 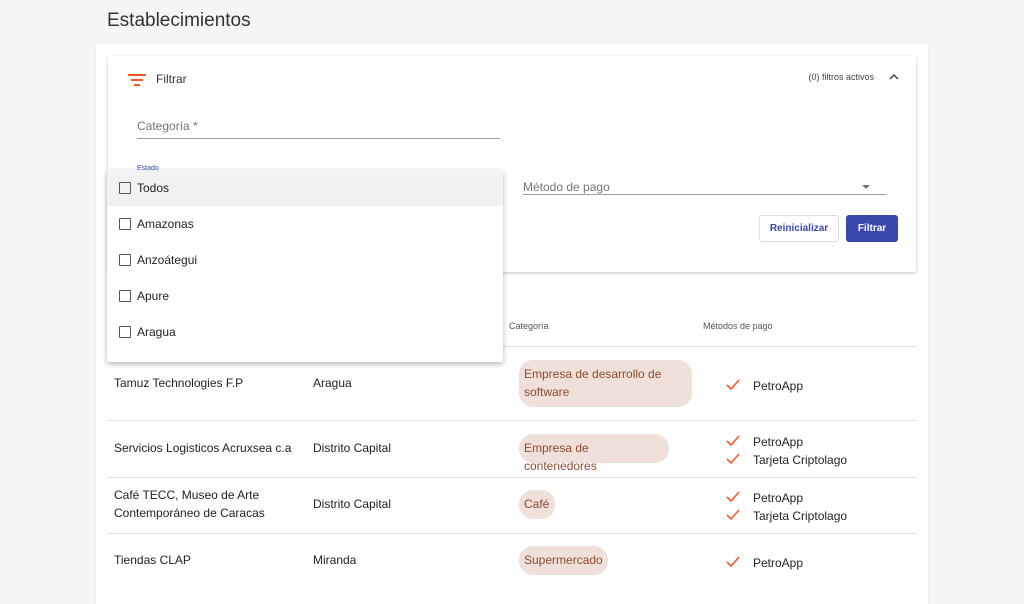 I want to click on estado-dropdown-menu: Todos Amazonas Anzoátegui Apure Aragua, so click(x=305, y=266).